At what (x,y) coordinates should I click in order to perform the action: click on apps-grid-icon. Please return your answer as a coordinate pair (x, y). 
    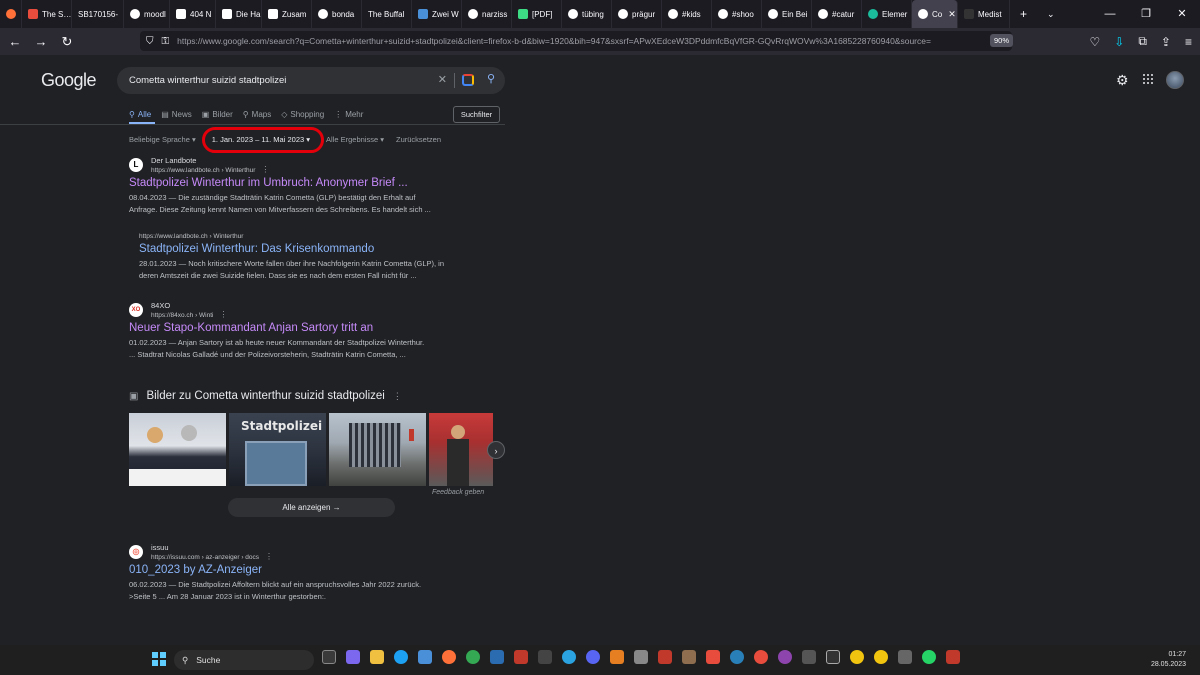
    Looking at the image, I should click on (1148, 79).